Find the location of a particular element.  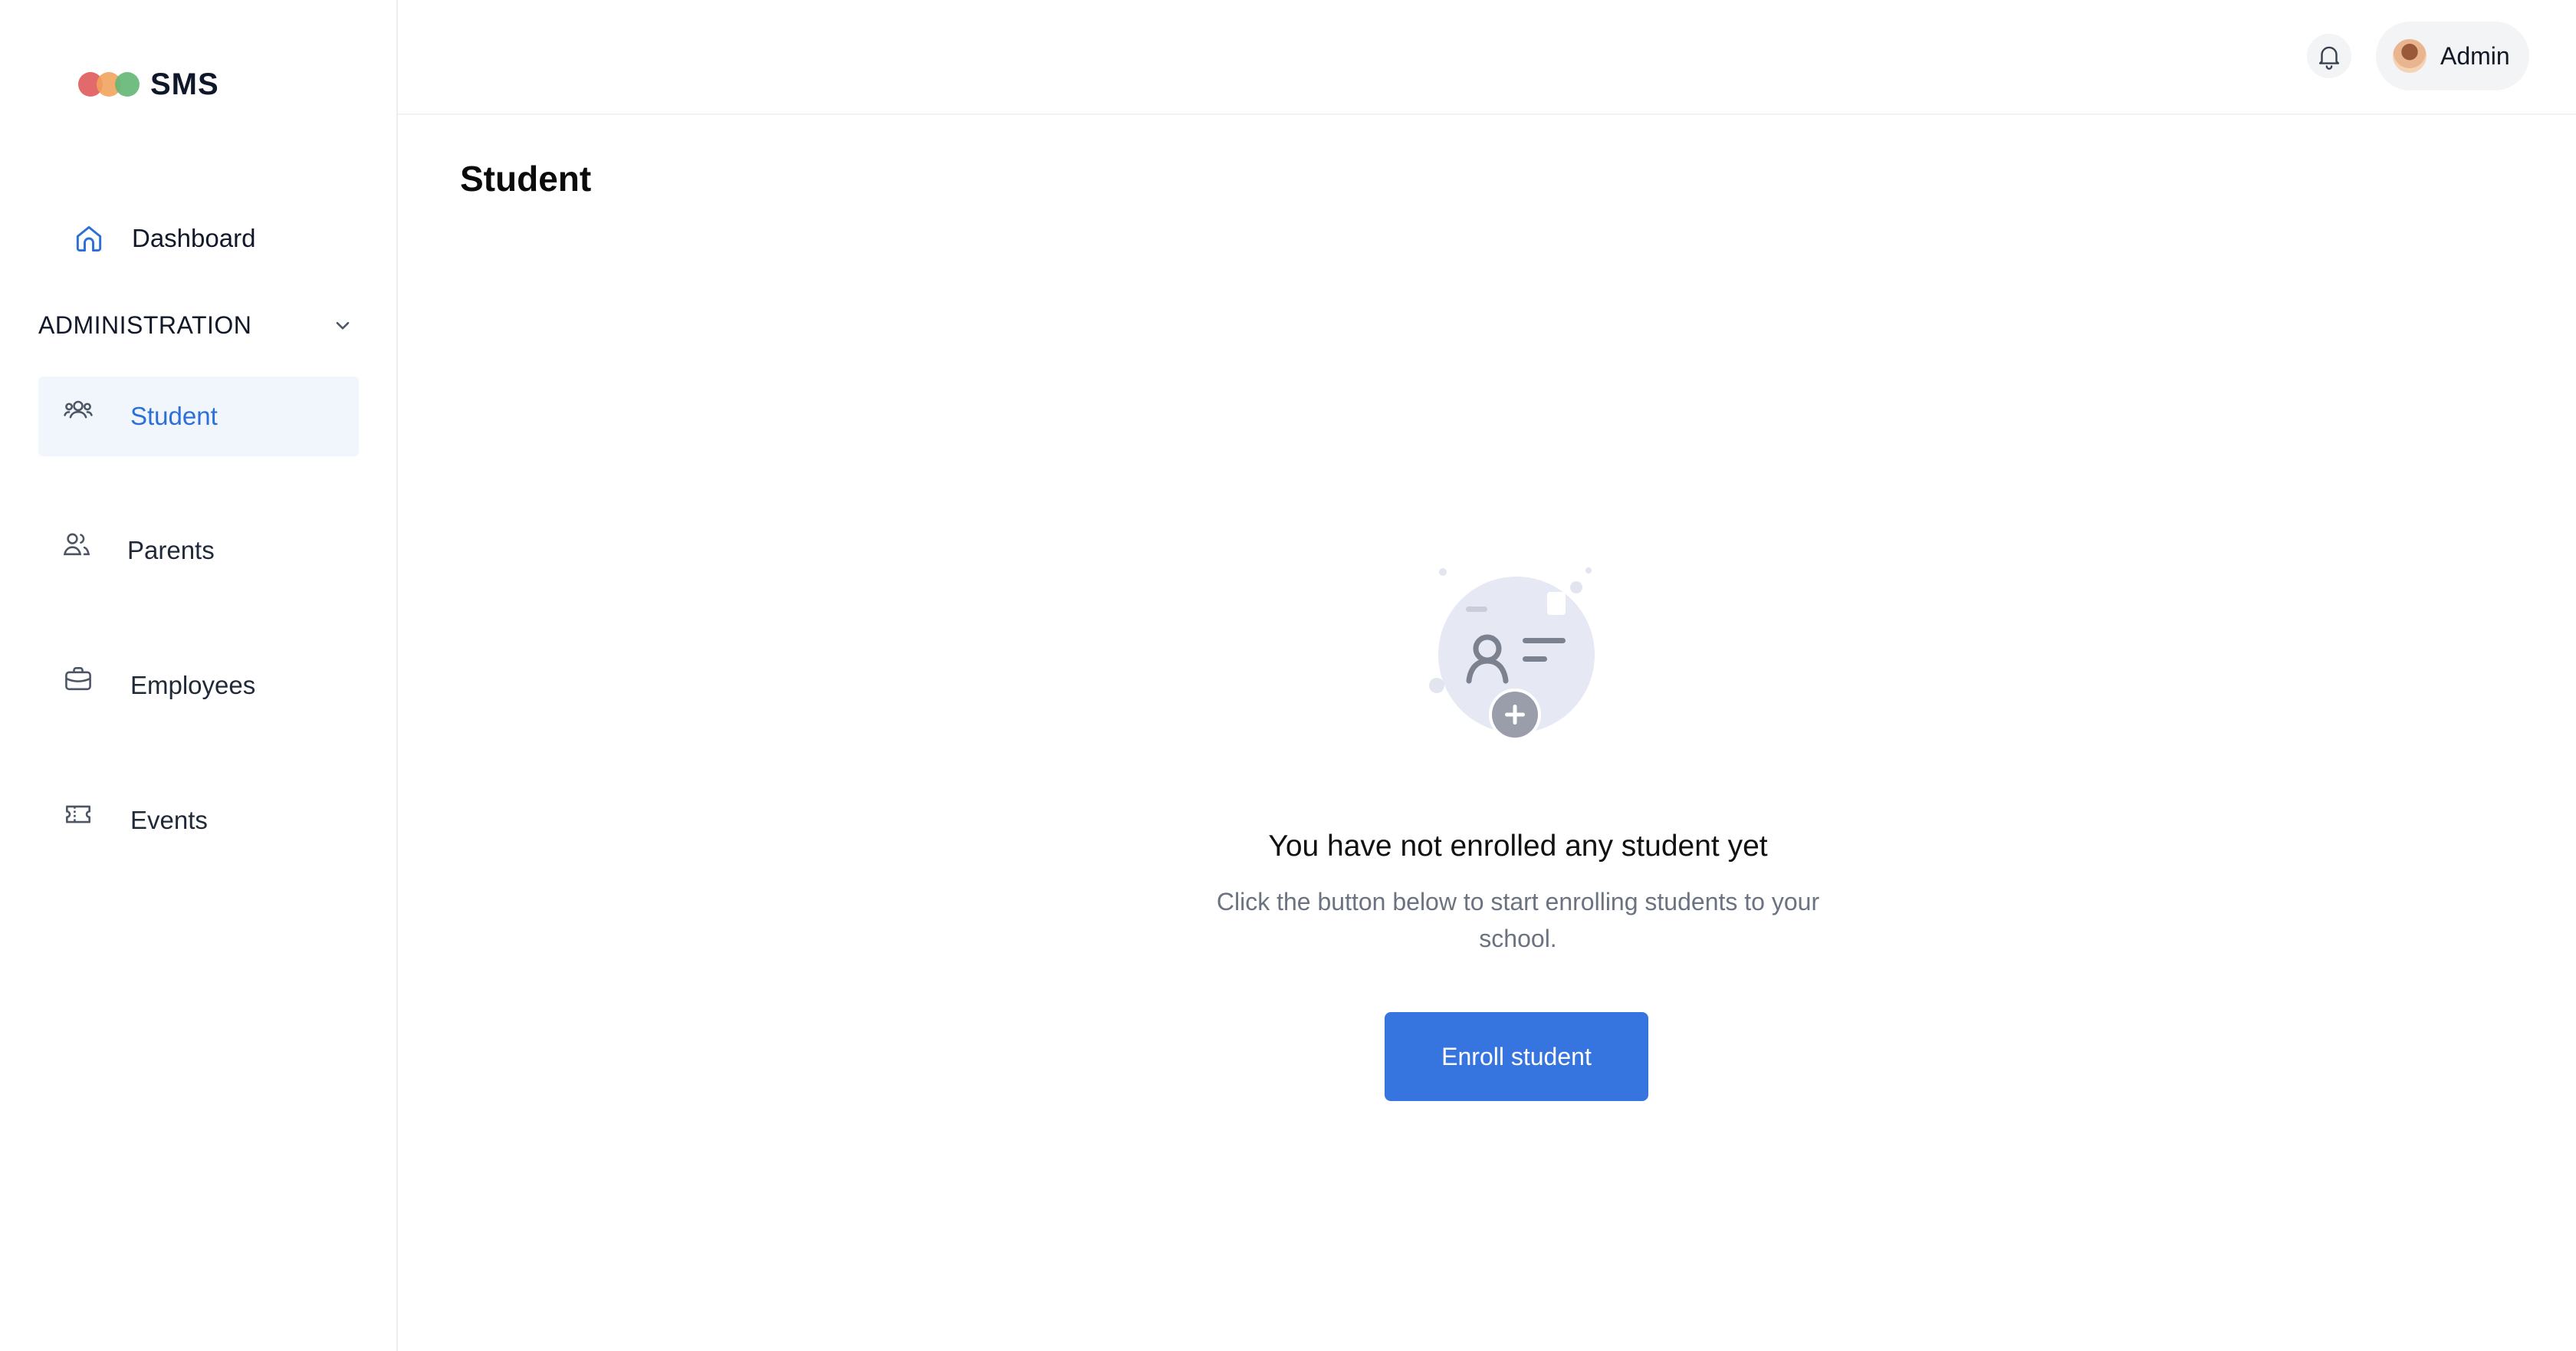

sidebar-item-label: Events is located at coordinates (169, 820).